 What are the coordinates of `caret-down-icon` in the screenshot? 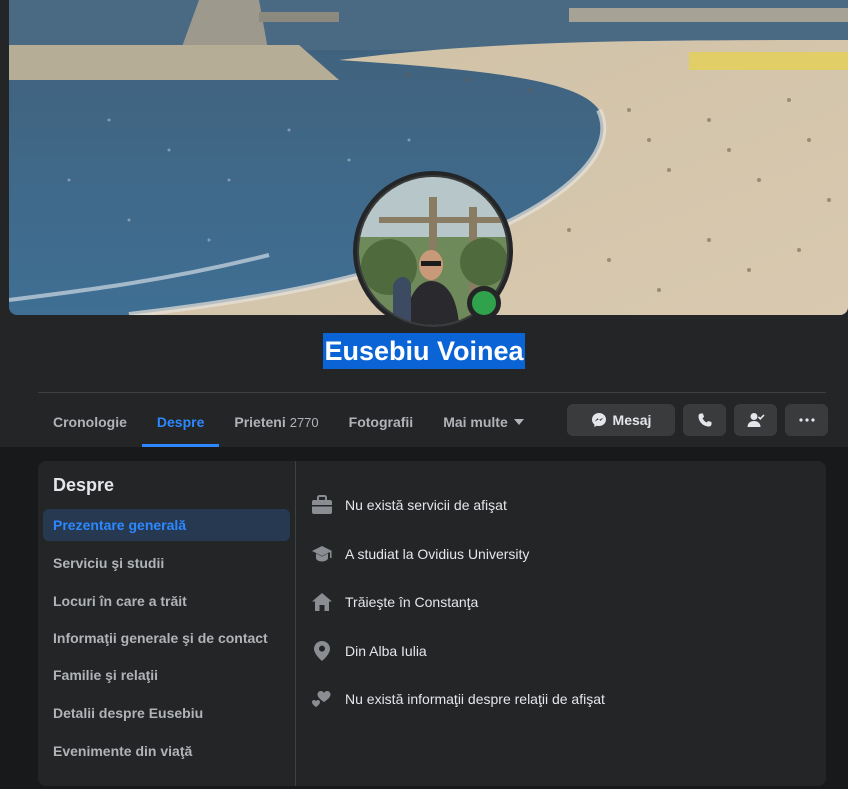 It's located at (518, 422).